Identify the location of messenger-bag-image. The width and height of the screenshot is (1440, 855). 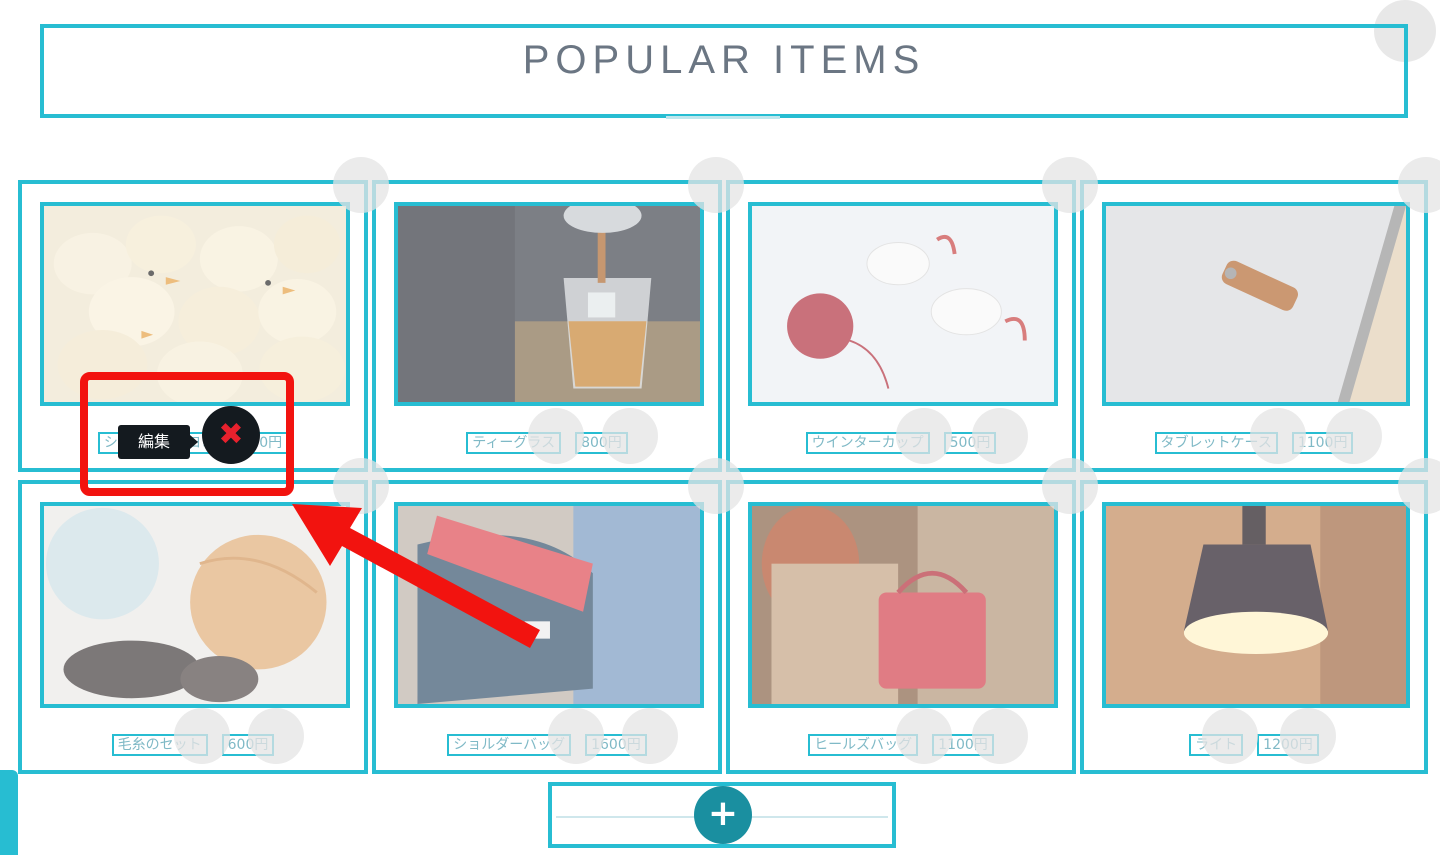
(549, 605).